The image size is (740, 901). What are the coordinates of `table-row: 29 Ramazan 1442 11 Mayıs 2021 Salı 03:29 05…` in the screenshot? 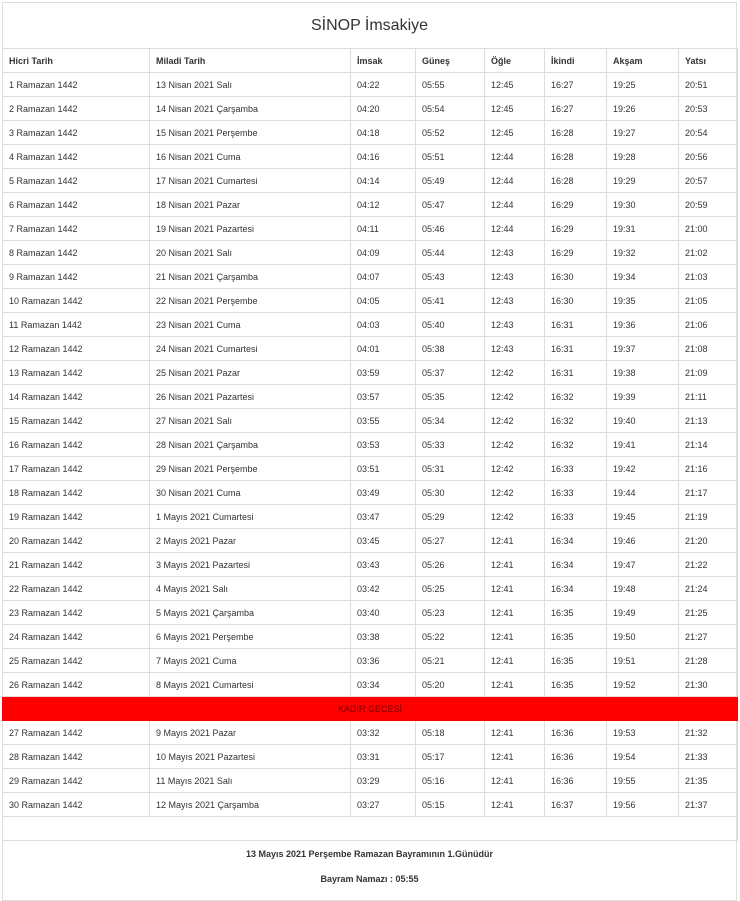 It's located at (370, 780).